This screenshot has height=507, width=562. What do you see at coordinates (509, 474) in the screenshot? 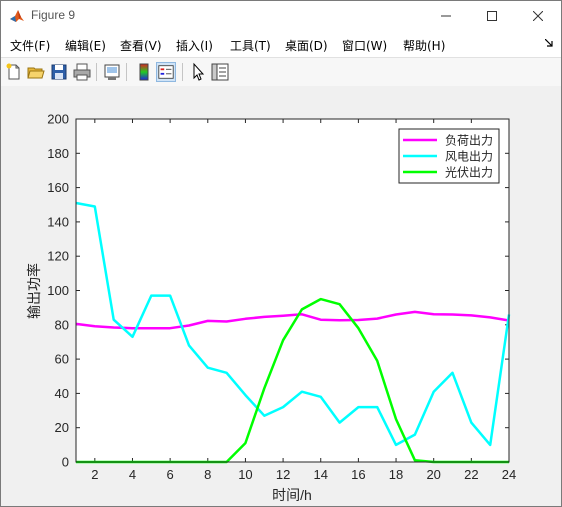
I see `x-tick-label: 24` at bounding box center [509, 474].